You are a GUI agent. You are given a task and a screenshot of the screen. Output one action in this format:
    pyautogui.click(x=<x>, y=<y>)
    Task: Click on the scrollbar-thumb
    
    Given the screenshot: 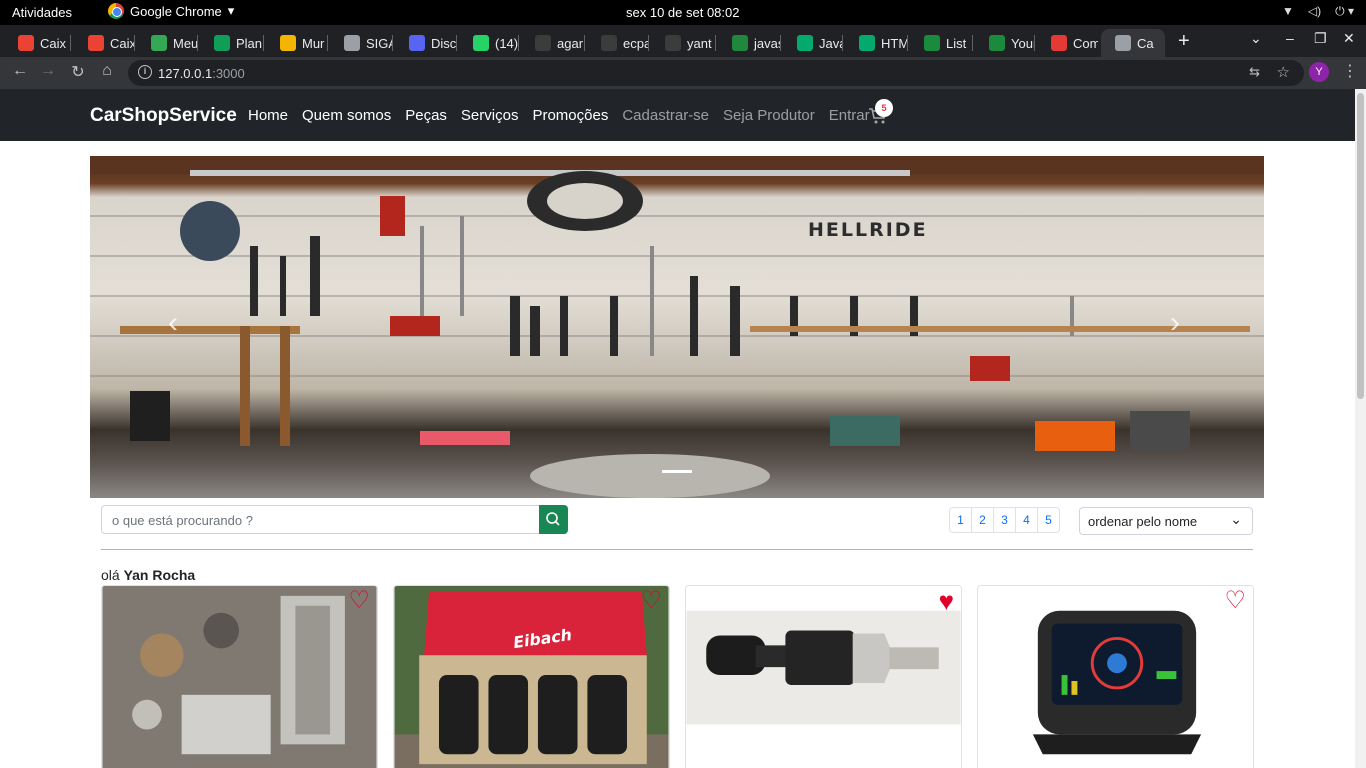 What is the action you would take?
    pyautogui.click(x=1360, y=246)
    